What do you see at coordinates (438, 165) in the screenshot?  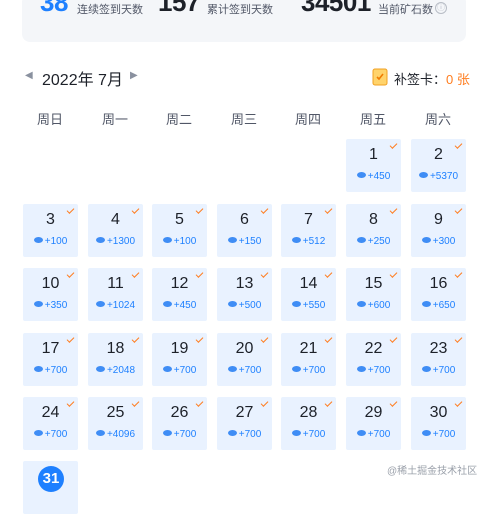 I see `calendar-day: 2 +5370` at bounding box center [438, 165].